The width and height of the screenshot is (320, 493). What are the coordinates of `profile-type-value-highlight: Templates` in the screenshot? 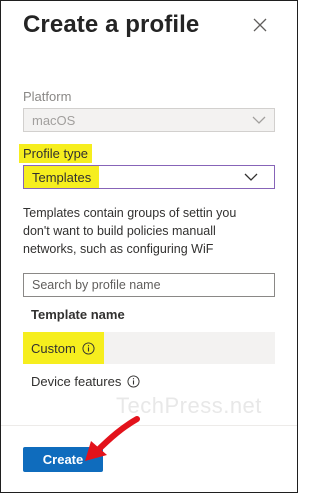 It's located at (62, 177).